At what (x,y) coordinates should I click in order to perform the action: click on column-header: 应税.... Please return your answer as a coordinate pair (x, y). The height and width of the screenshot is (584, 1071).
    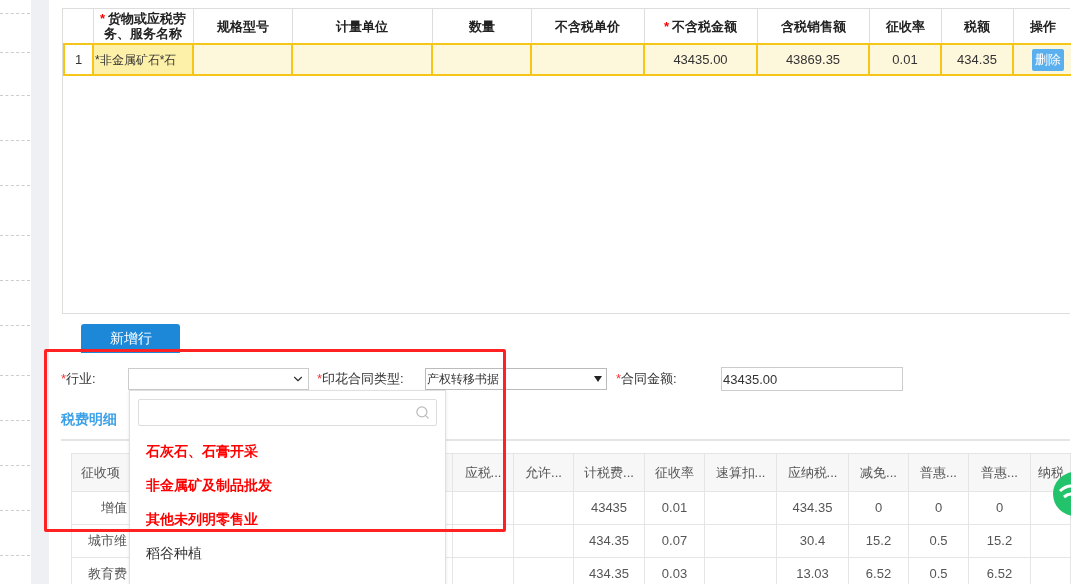
    Looking at the image, I should click on (483, 472).